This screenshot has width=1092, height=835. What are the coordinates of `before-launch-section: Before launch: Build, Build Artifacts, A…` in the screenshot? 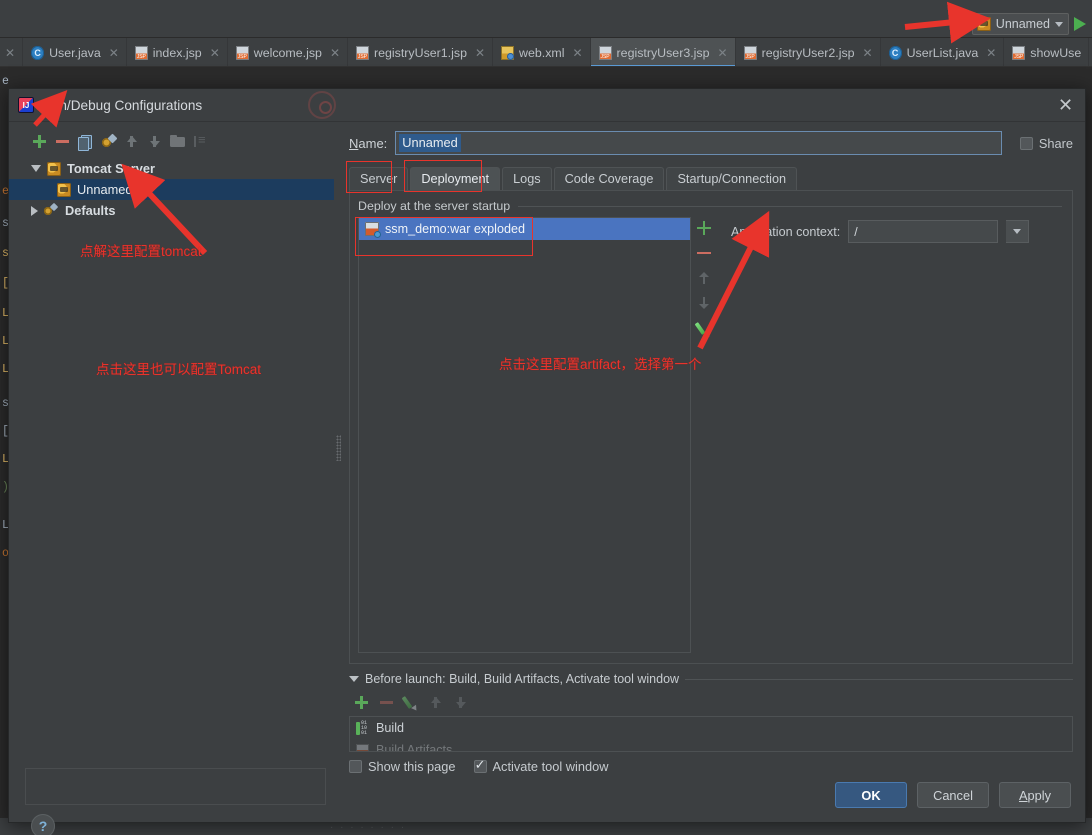 It's located at (711, 723).